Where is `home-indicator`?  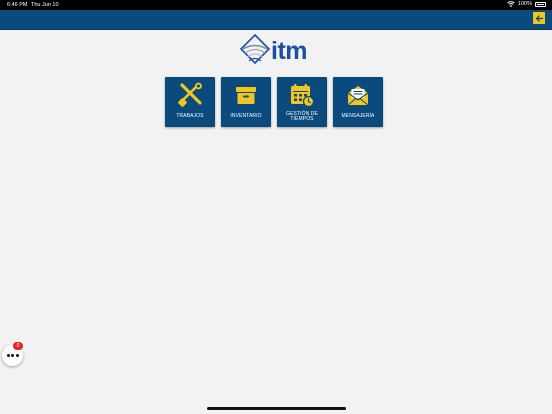 home-indicator is located at coordinates (276, 408).